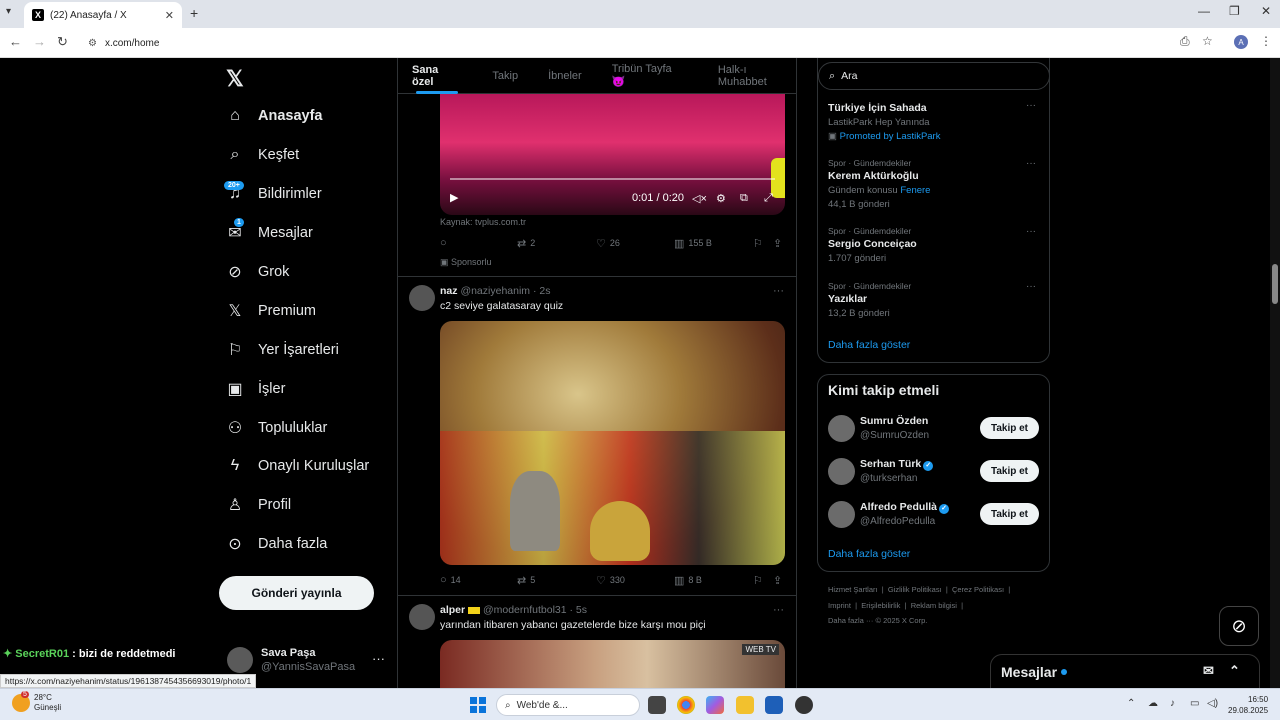 Image resolution: width=1280 pixels, height=720 pixels. What do you see at coordinates (235, 79) in the screenshot?
I see `x-logo-icon: 𝕏` at bounding box center [235, 79].